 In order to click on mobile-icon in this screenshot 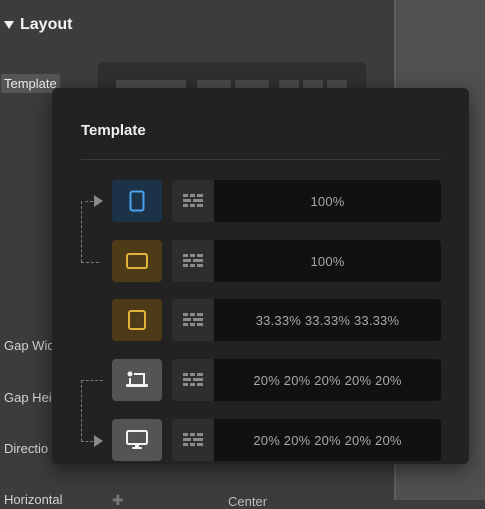, I will do `click(137, 201)`.